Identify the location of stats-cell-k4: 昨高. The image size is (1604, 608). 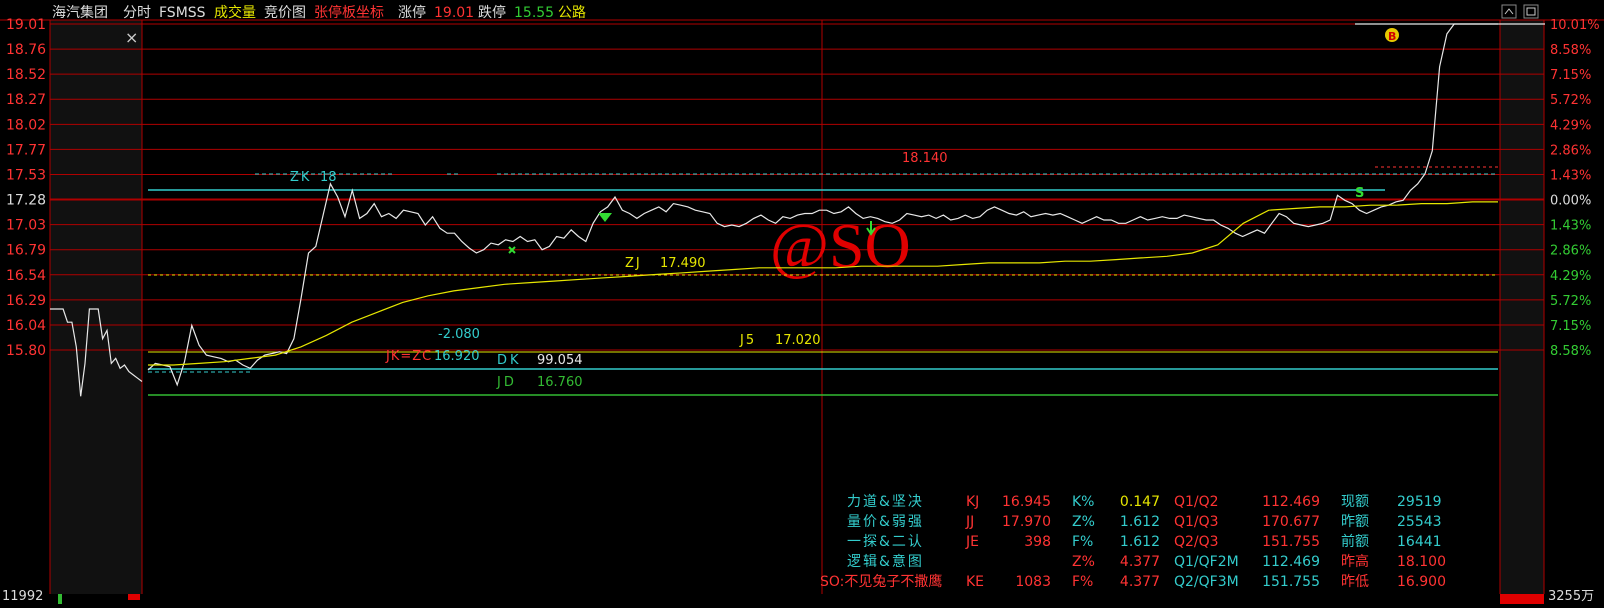
(1355, 561).